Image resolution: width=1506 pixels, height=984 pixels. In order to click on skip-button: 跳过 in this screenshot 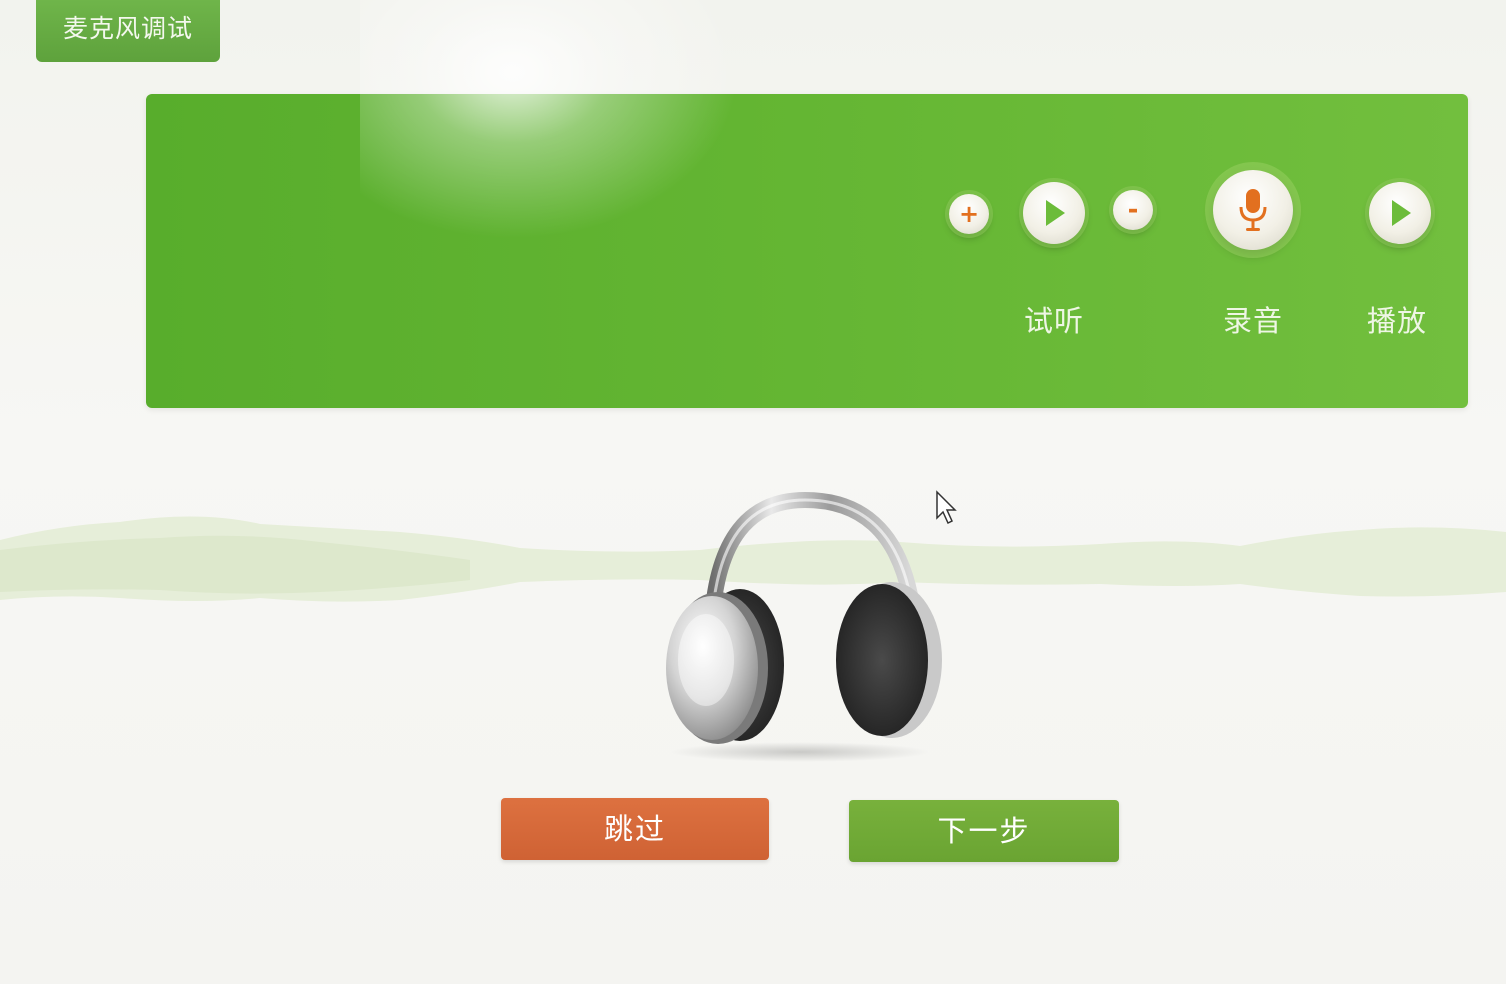, I will do `click(635, 829)`.